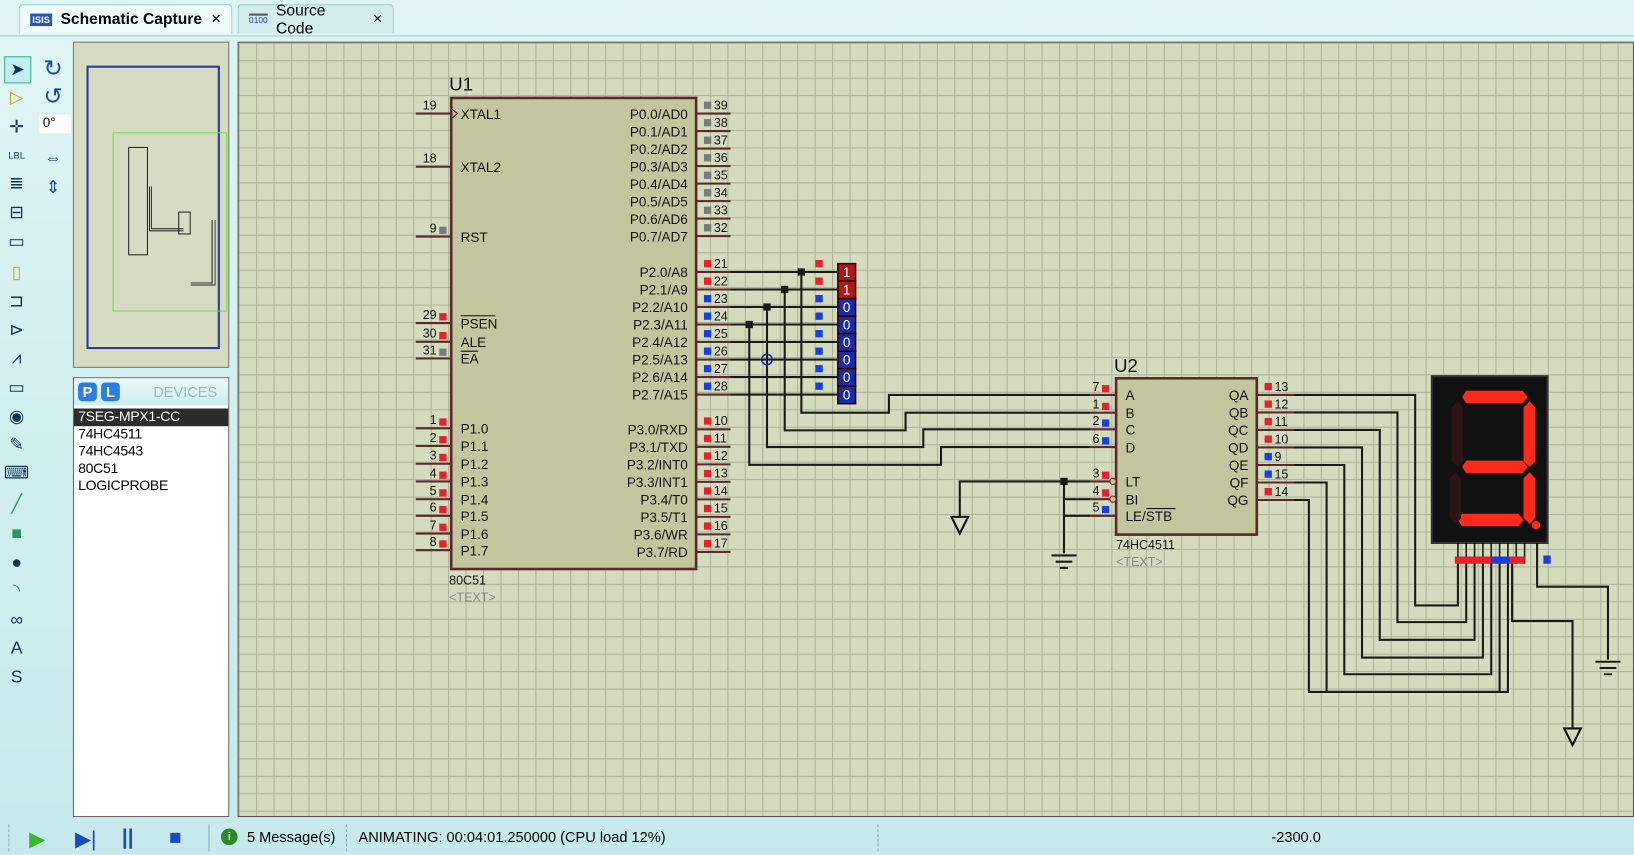 The width and height of the screenshot is (1634, 855). What do you see at coordinates (17, 473) in the screenshot?
I see `line-2d-icon: ⌨` at bounding box center [17, 473].